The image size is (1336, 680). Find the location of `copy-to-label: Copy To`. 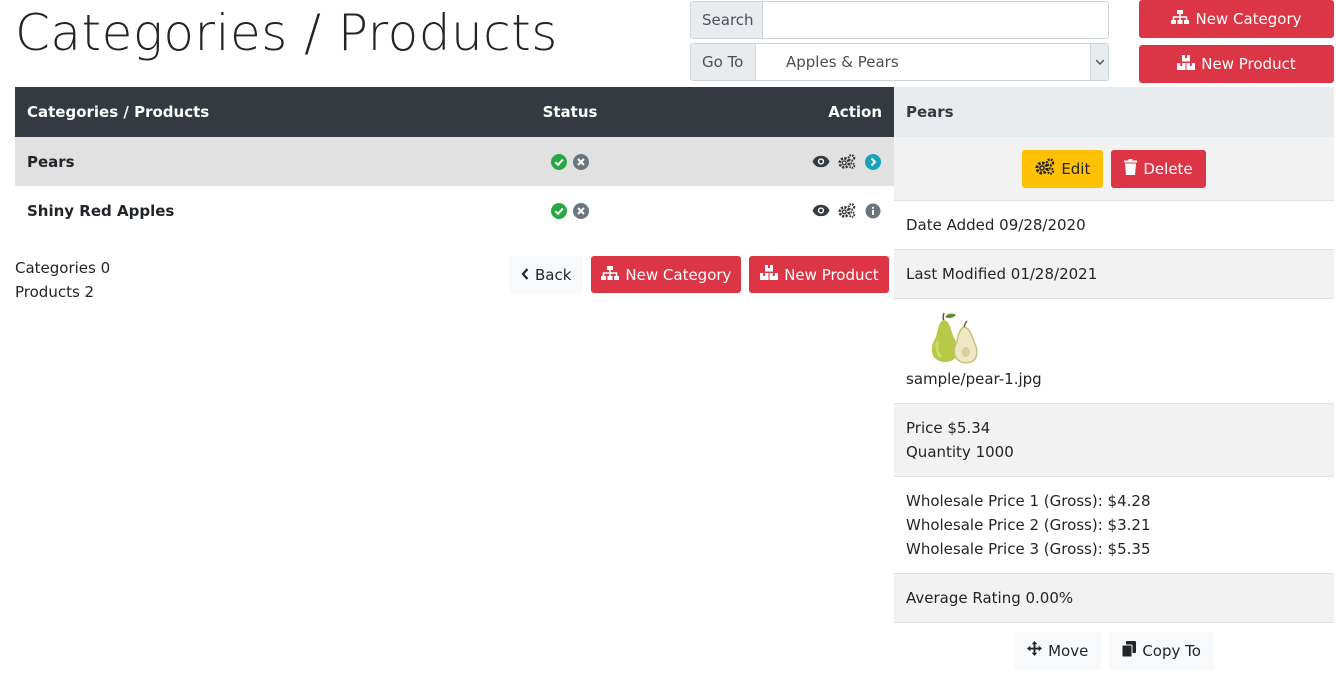

copy-to-label: Copy To is located at coordinates (1171, 650).